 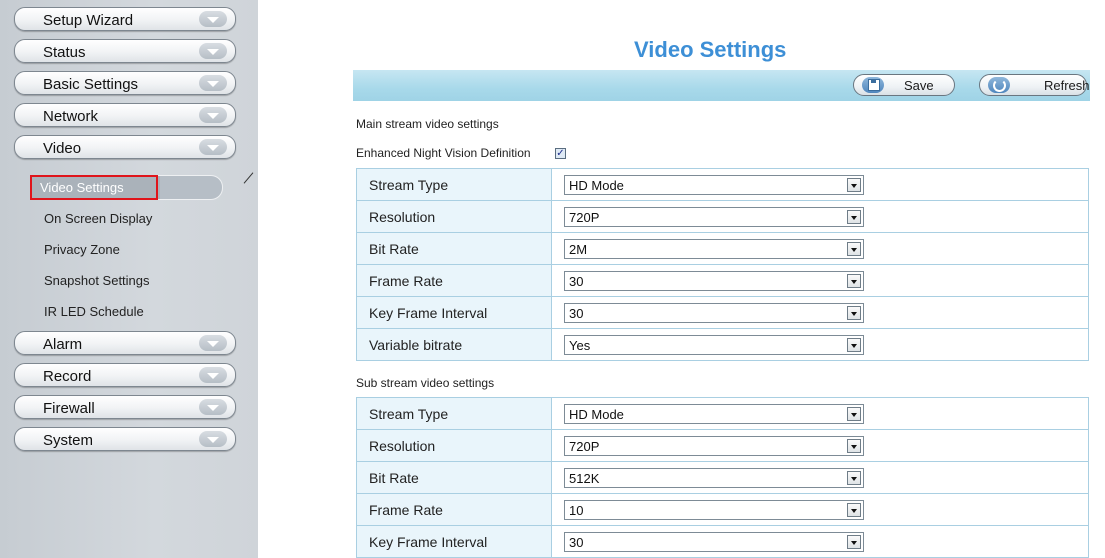 I want to click on table-row: Variable bitrate Yes, so click(x=722, y=344).